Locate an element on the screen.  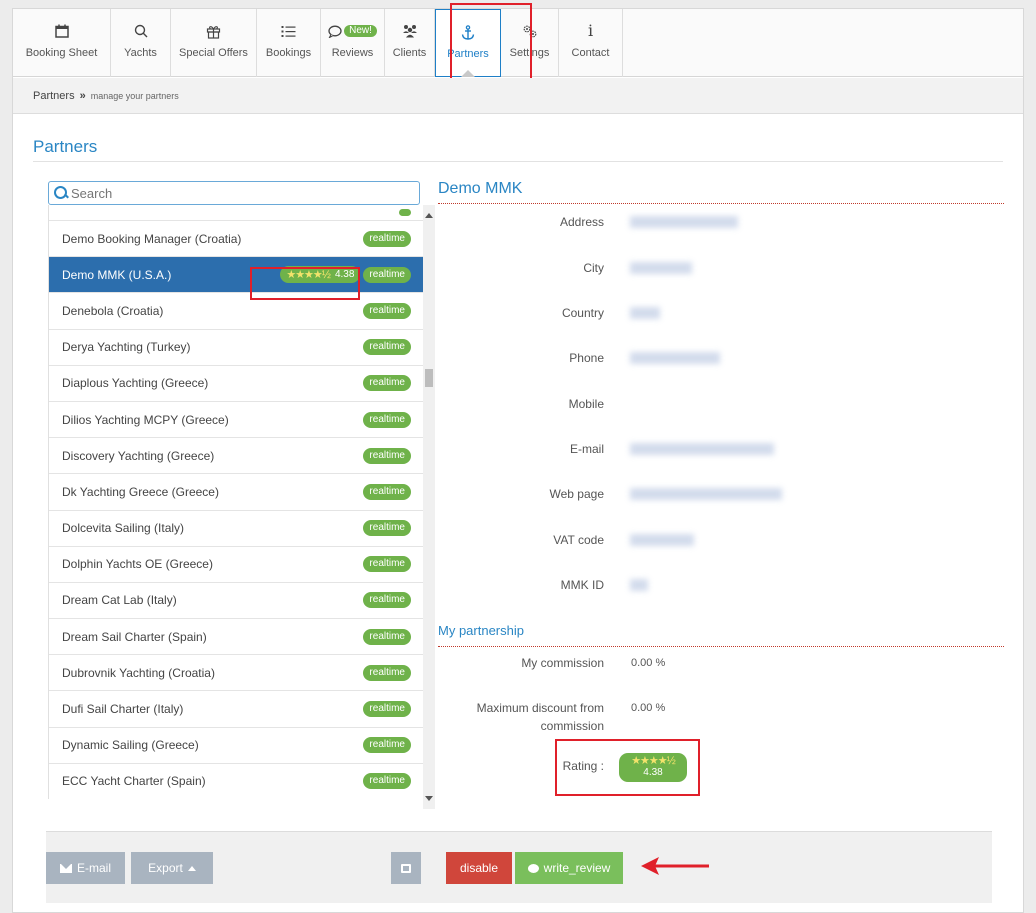
mmk-id-value-redacted is located at coordinates (639, 585).